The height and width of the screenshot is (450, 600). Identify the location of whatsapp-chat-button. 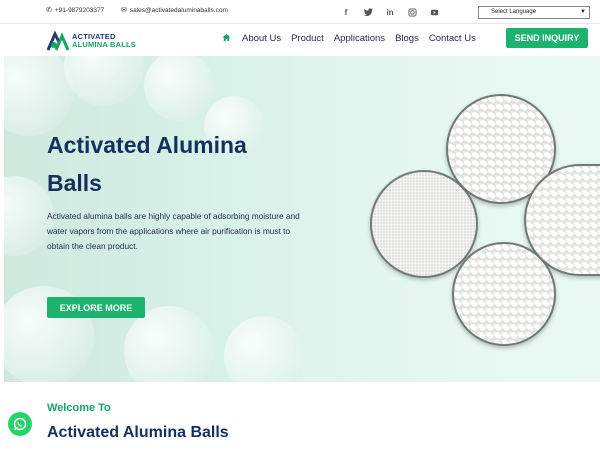
(20, 424).